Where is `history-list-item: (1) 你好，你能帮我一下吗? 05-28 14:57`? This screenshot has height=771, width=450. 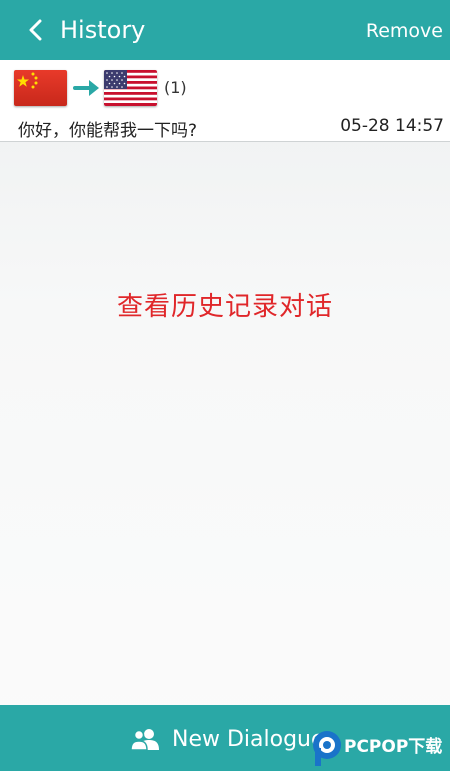
history-list-item: (1) 你好，你能帮我一下吗? 05-28 14:57 is located at coordinates (225, 101).